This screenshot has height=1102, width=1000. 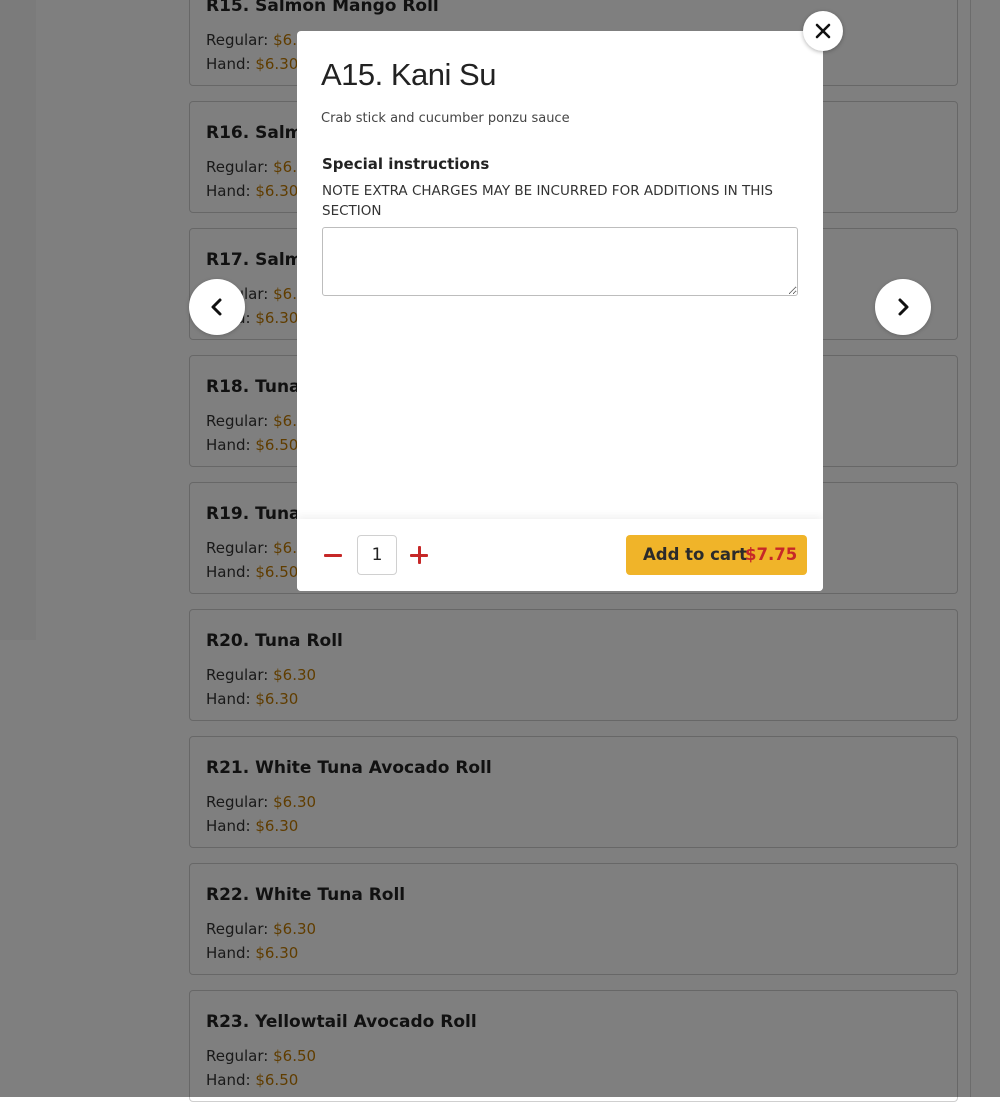 I want to click on increase-quantity-button, so click(x=419, y=555).